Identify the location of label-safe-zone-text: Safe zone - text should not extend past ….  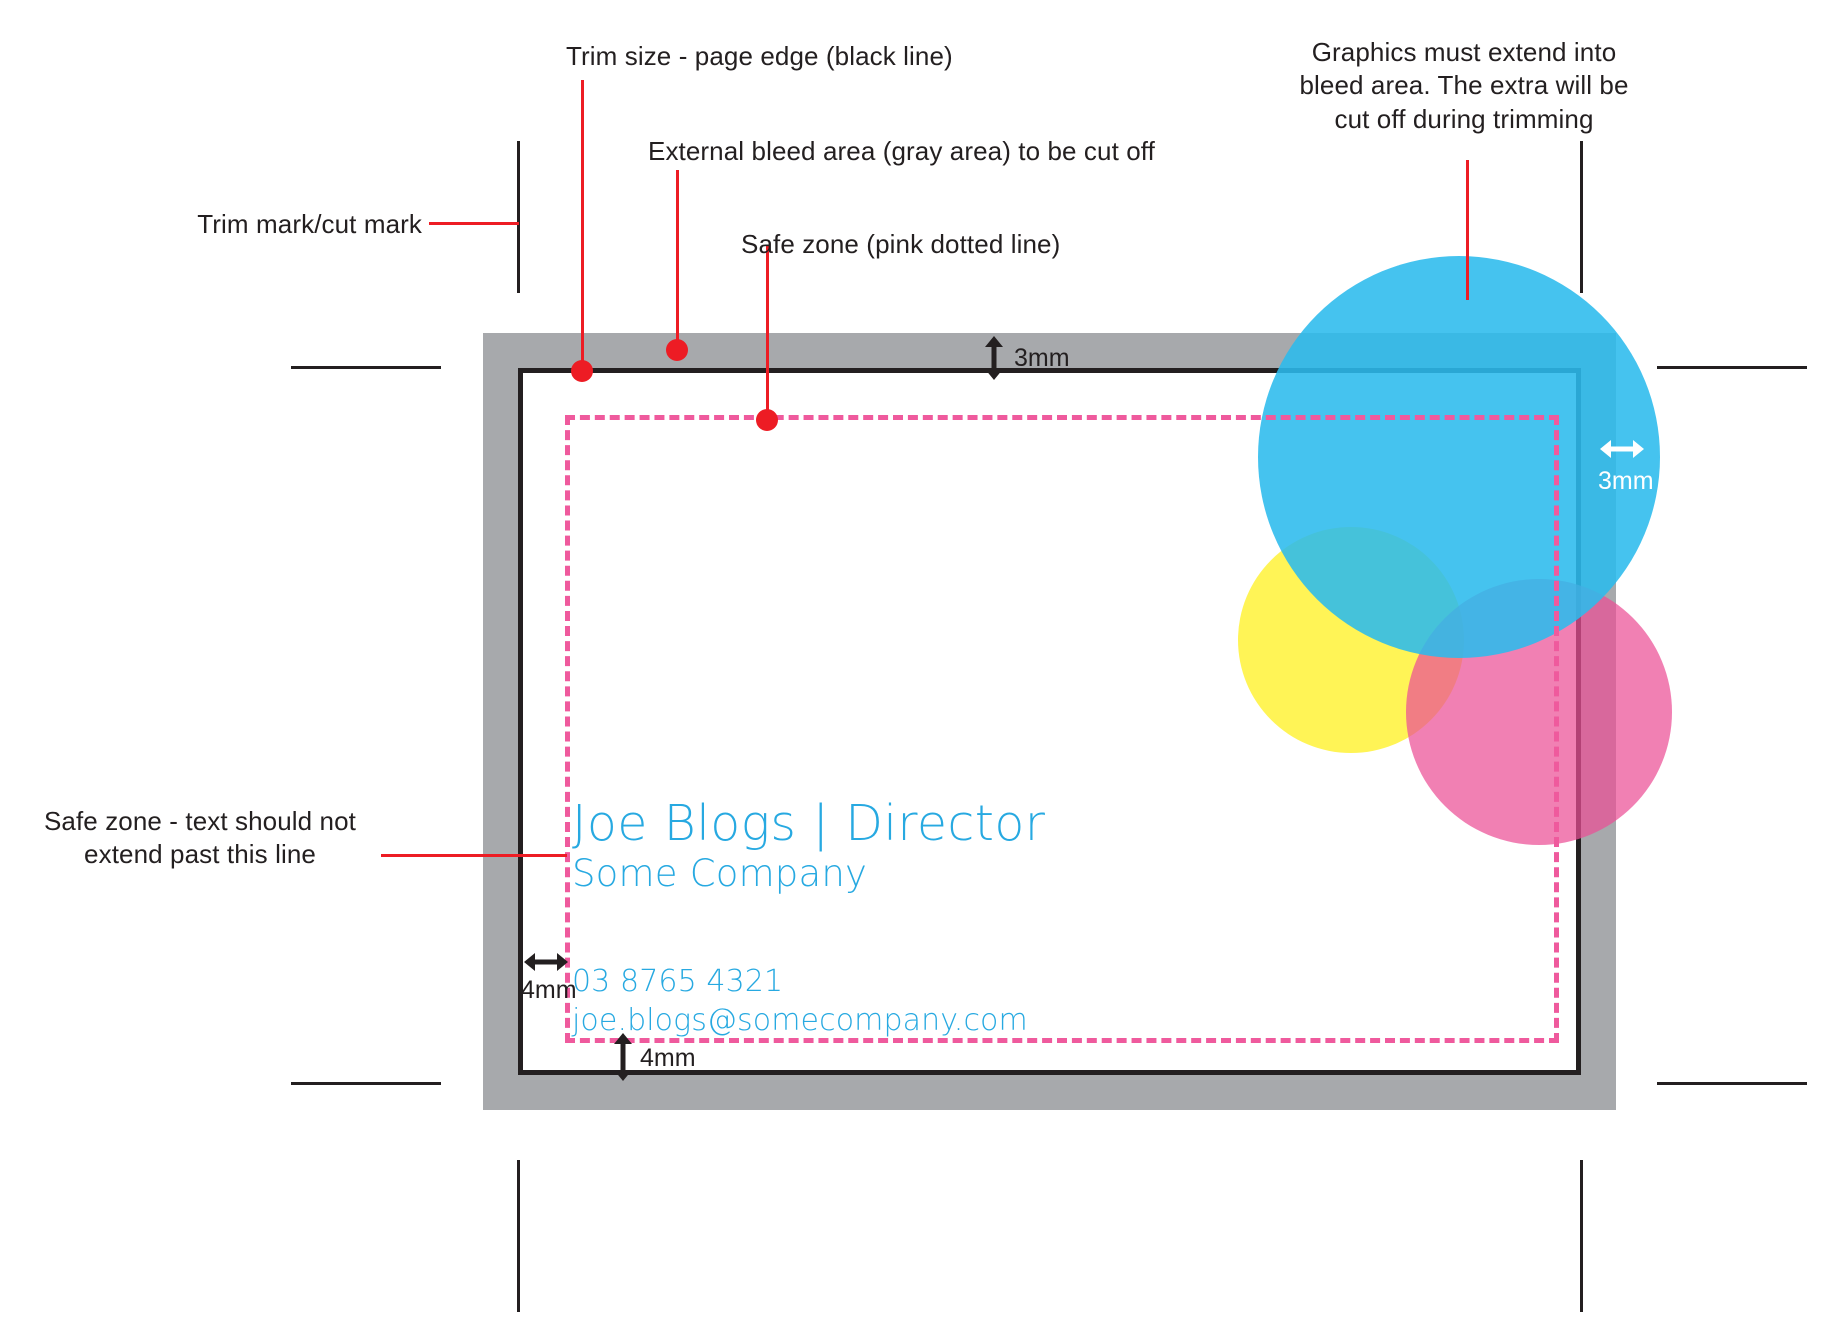
(199, 838).